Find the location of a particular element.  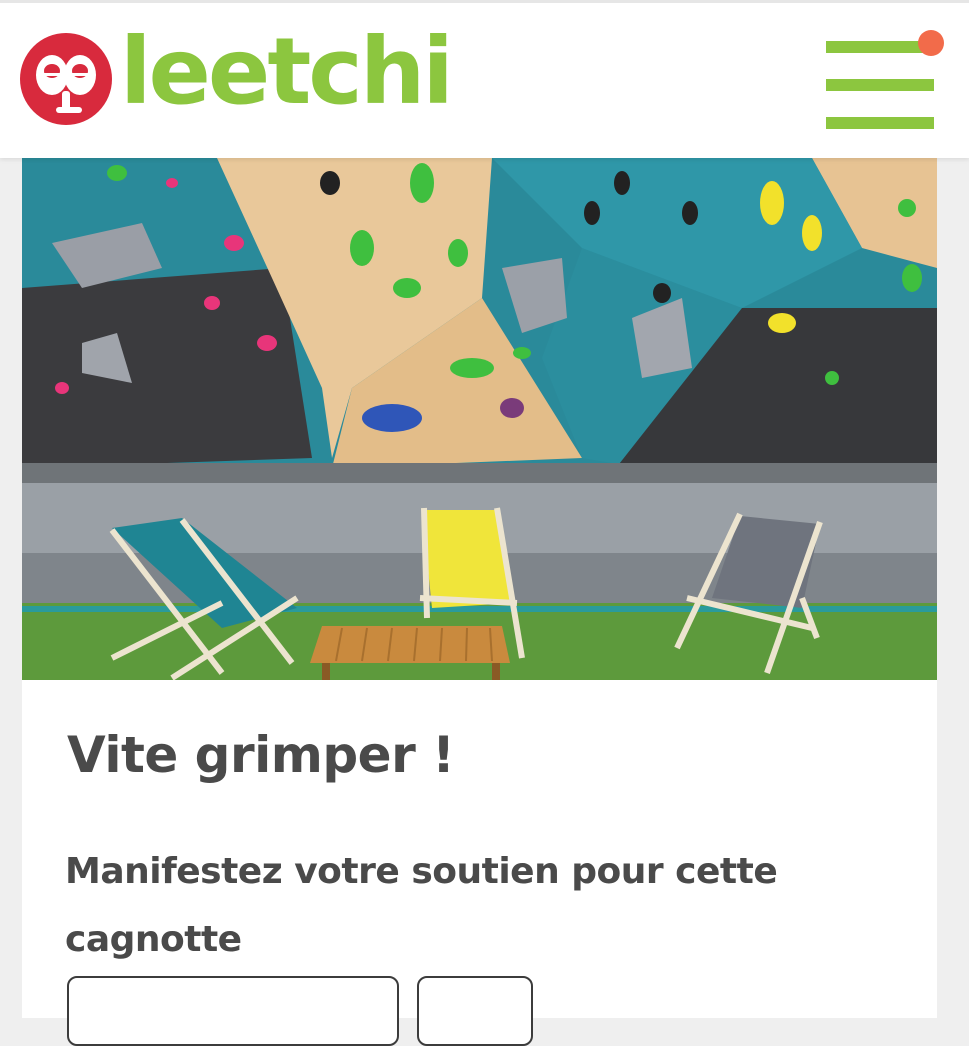

logo-wordmark: leetchi is located at coordinates (287, 71).